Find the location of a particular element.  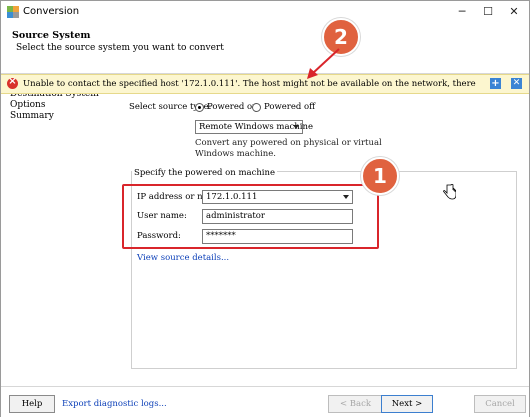

title-bar: Conversion ─ ☐ ✕ is located at coordinates (265, 12).